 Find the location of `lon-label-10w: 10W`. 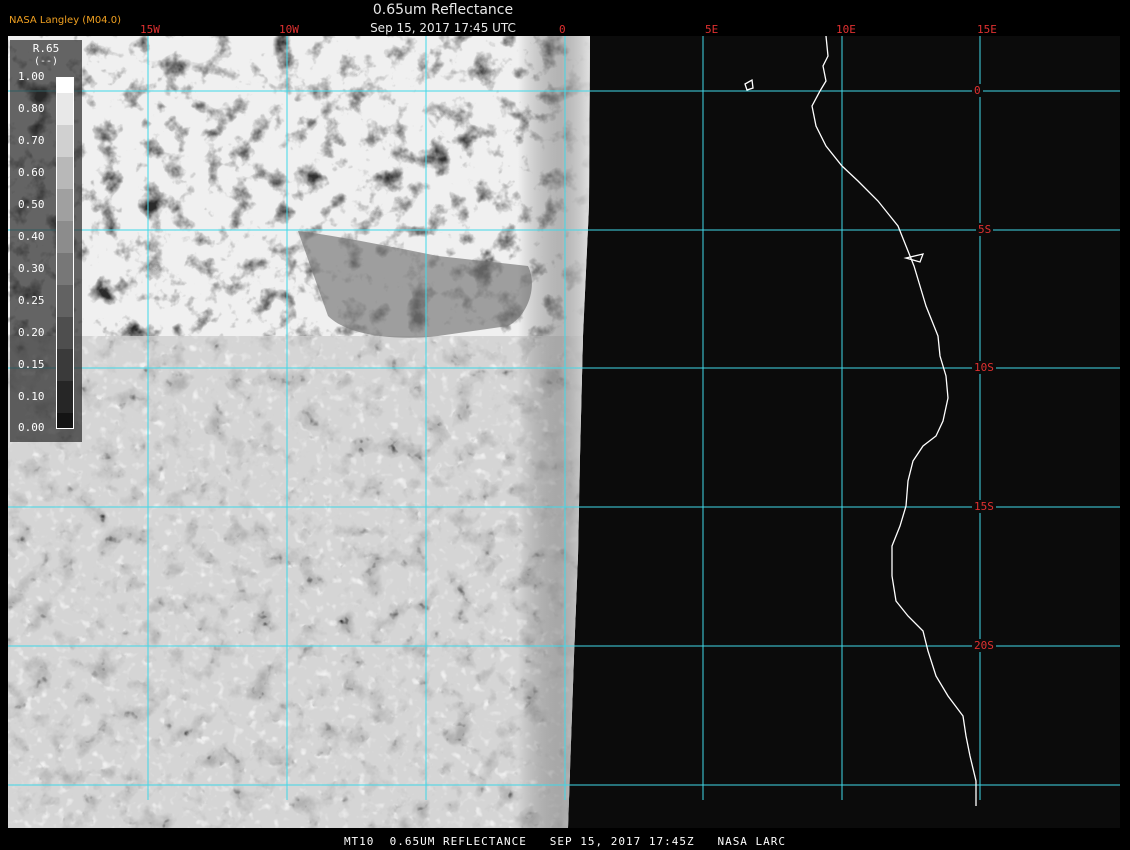

lon-label-10w: 10W is located at coordinates (289, 29).